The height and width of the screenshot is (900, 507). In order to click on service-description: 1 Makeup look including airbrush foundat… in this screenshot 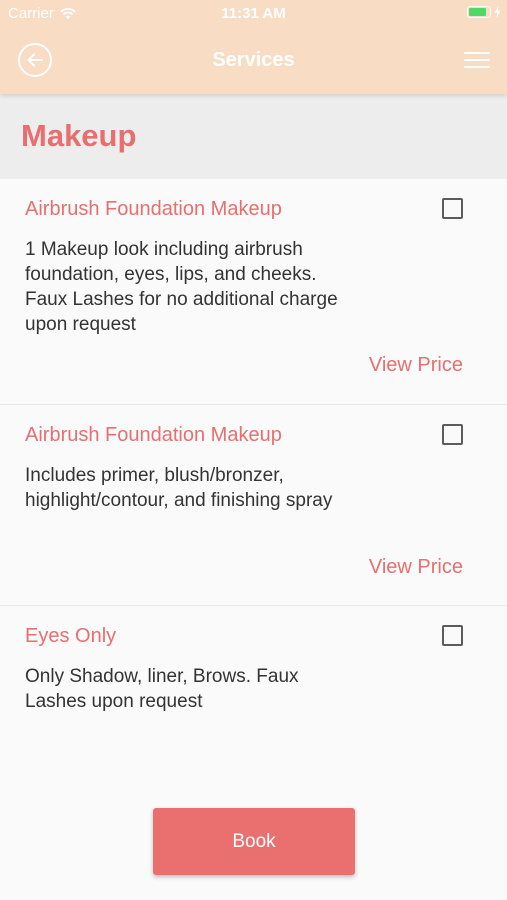, I will do `click(181, 287)`.